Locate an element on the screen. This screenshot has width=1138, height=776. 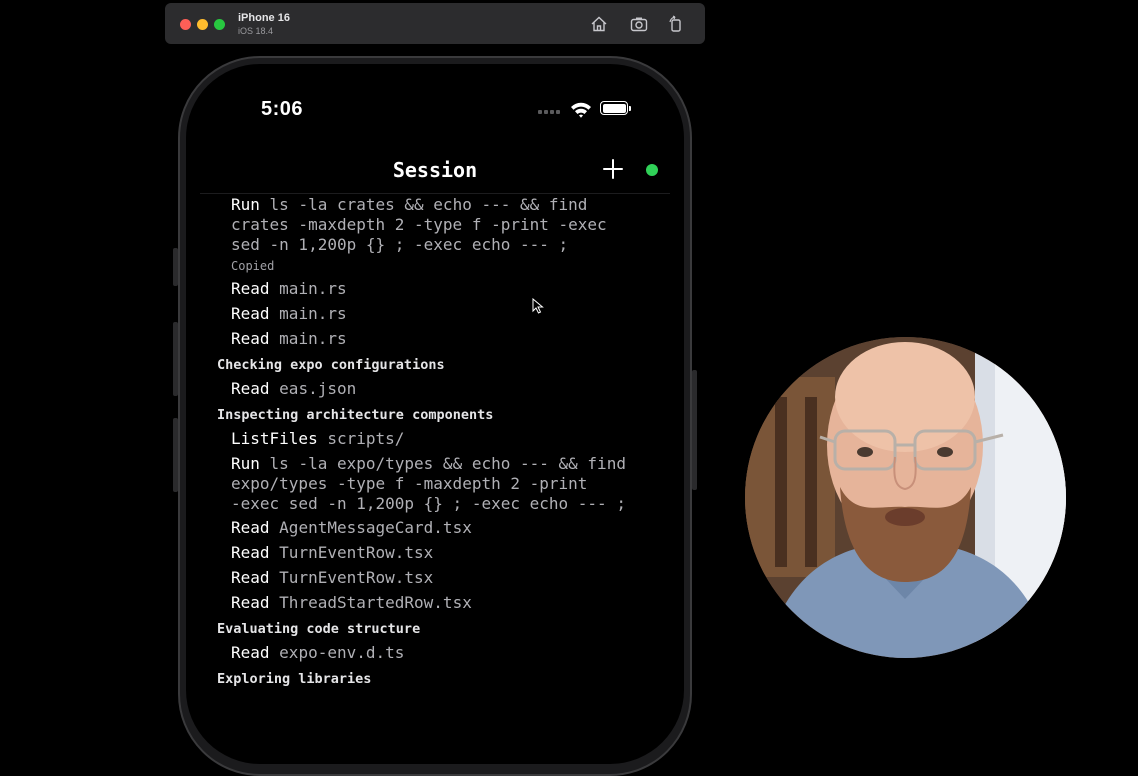
webcam-overlay is located at coordinates (905, 497).